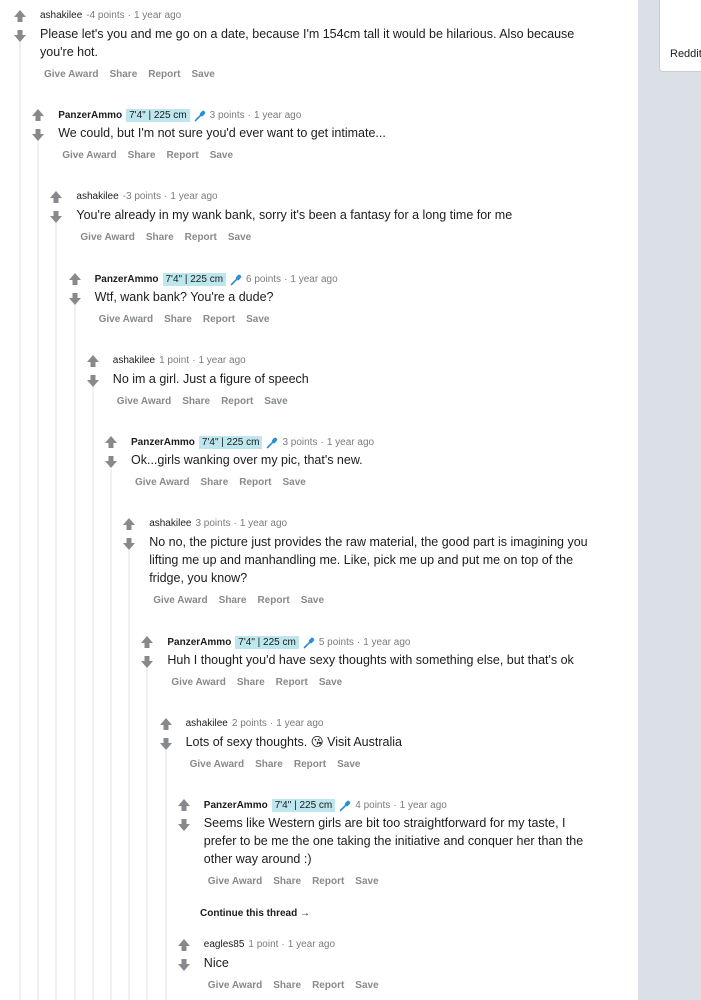 Image resolution: width=701 pixels, height=1000 pixels. Describe the element at coordinates (309, 643) in the screenshot. I see `microphone-icon` at that location.